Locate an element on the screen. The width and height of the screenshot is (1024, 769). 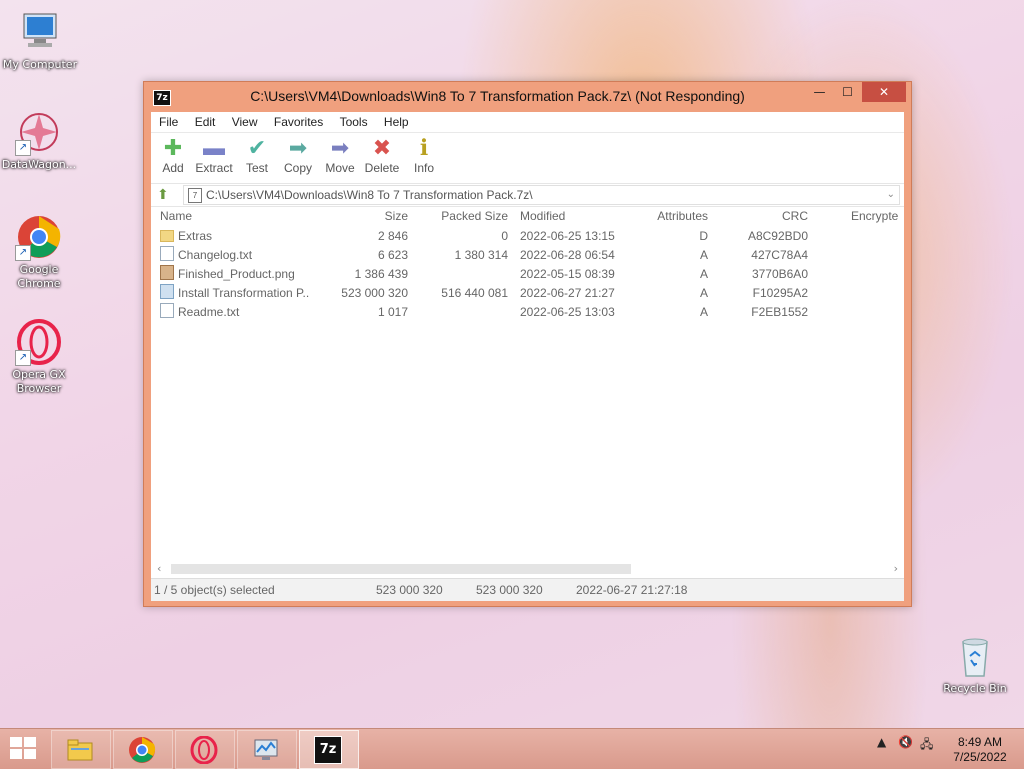
chevron-left-icon: ‹ is located at coordinates (159, 568).